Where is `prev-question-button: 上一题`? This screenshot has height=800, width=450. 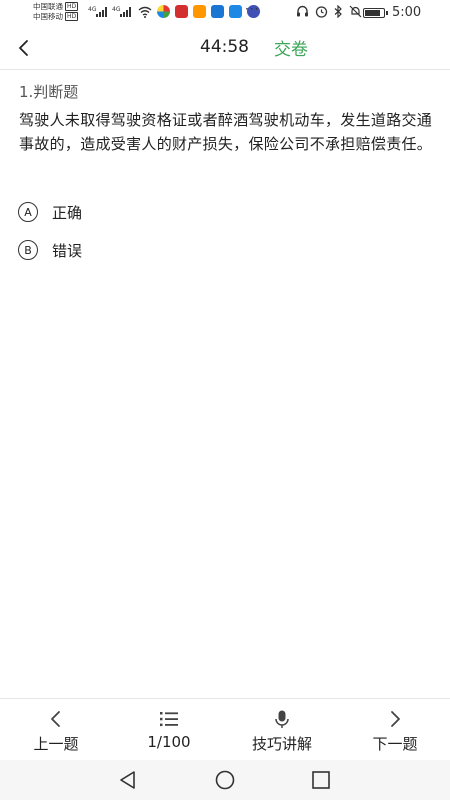 prev-question-button: 上一题 is located at coordinates (56, 730).